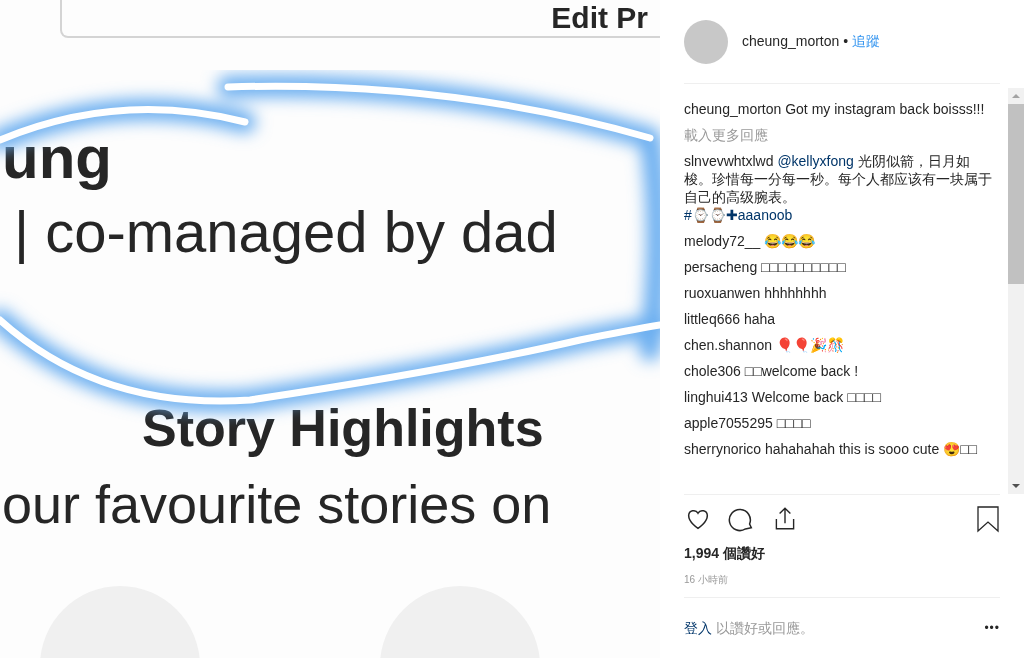 The height and width of the screenshot is (658, 1024). I want to click on post-time: 16 小時前, so click(706, 580).